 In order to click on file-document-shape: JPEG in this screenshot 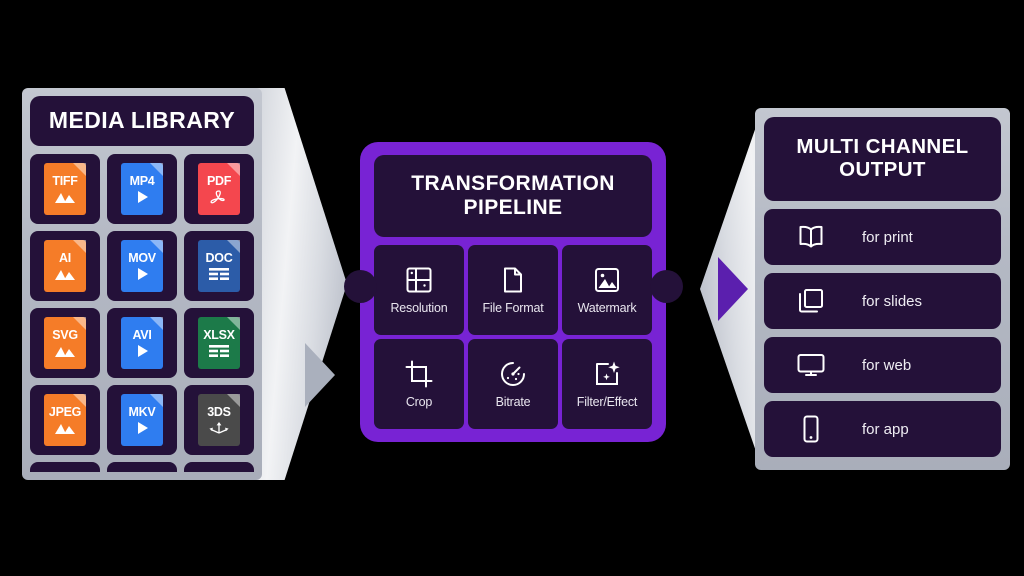, I will do `click(65, 420)`.